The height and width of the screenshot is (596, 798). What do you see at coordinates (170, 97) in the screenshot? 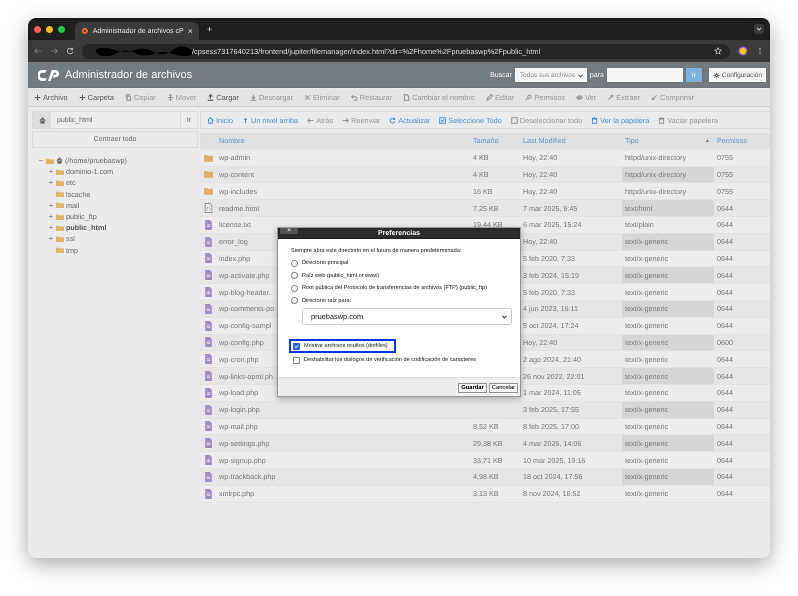
I see `move-icon` at bounding box center [170, 97].